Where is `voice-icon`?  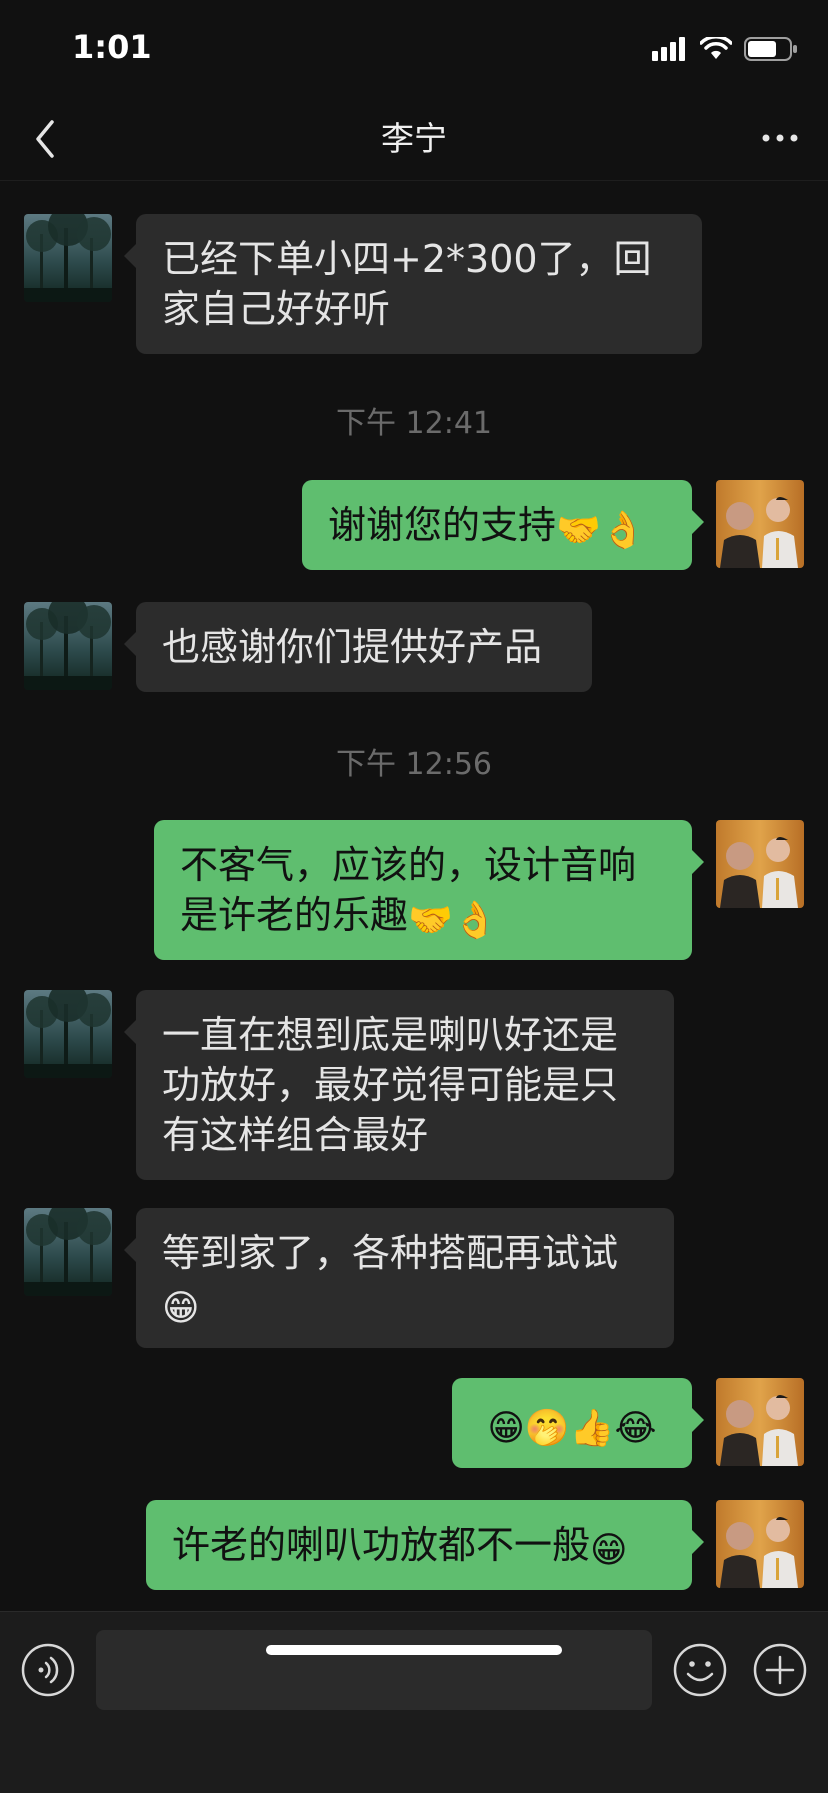
voice-icon is located at coordinates (48, 1670).